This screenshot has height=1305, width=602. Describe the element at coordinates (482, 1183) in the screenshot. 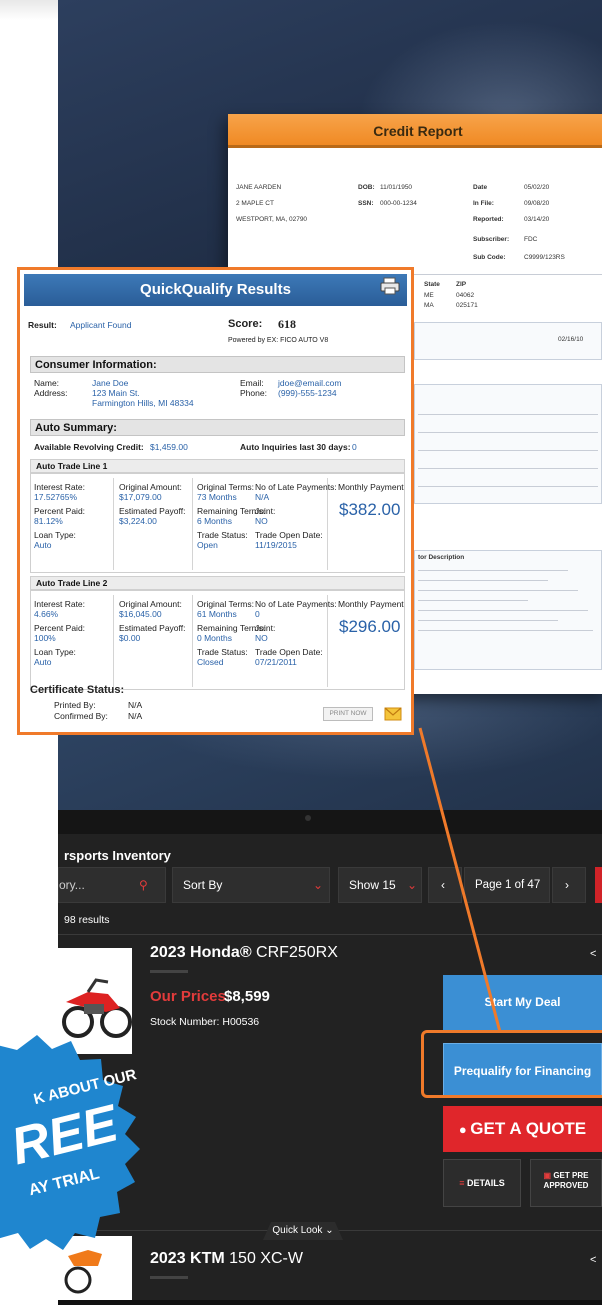

I see `details-button: ≡ DETAILS` at that location.